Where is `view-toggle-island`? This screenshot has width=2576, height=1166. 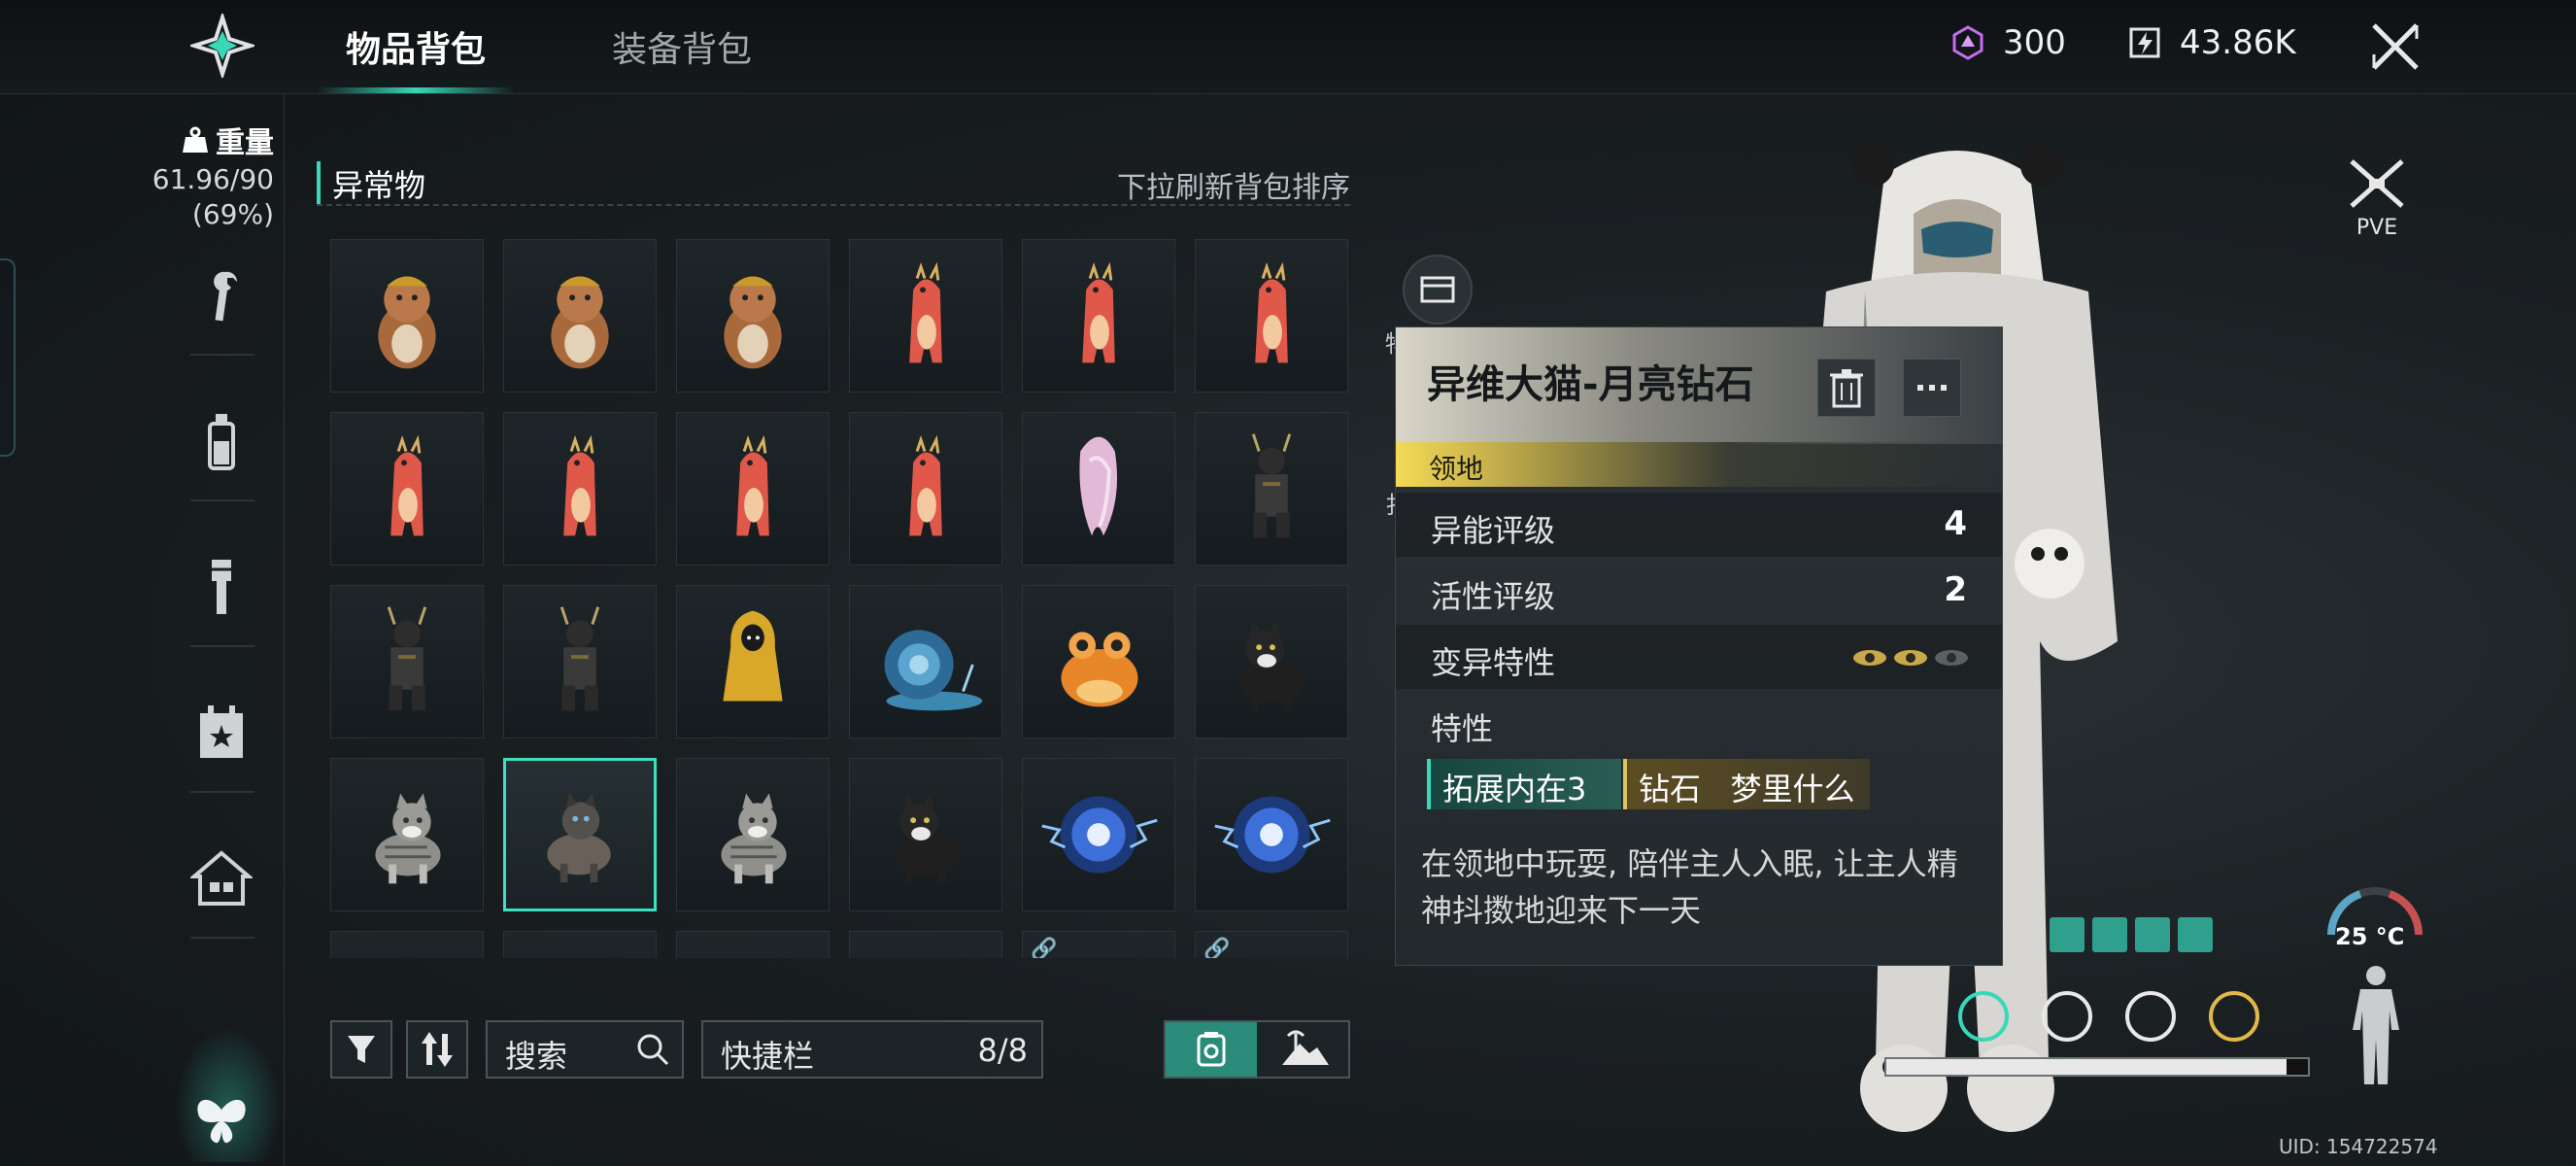
view-toggle-island is located at coordinates (1303, 1049).